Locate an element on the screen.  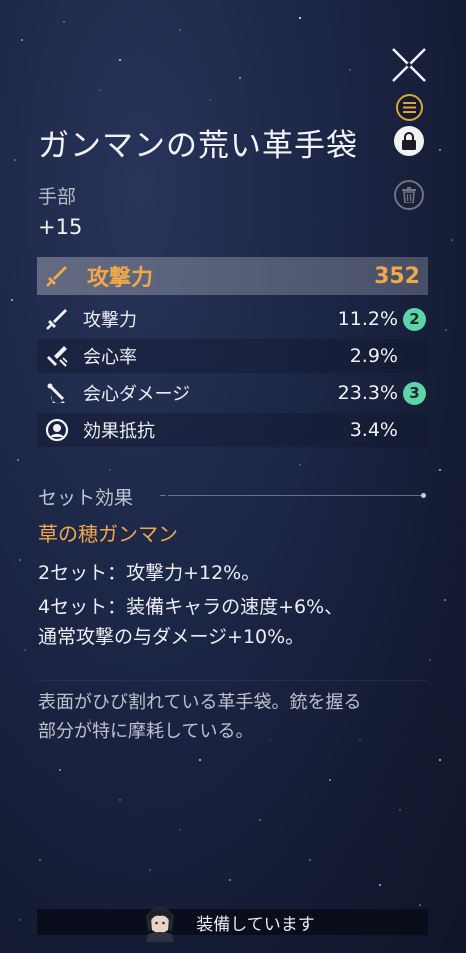
lock-button is located at coordinates (409, 141).